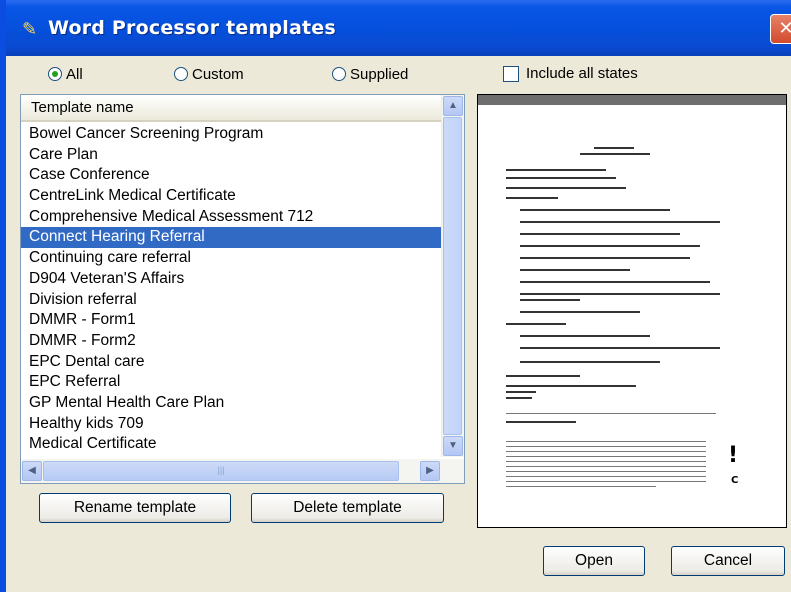  I want to click on scroll-right-icon: ▶, so click(430, 471).